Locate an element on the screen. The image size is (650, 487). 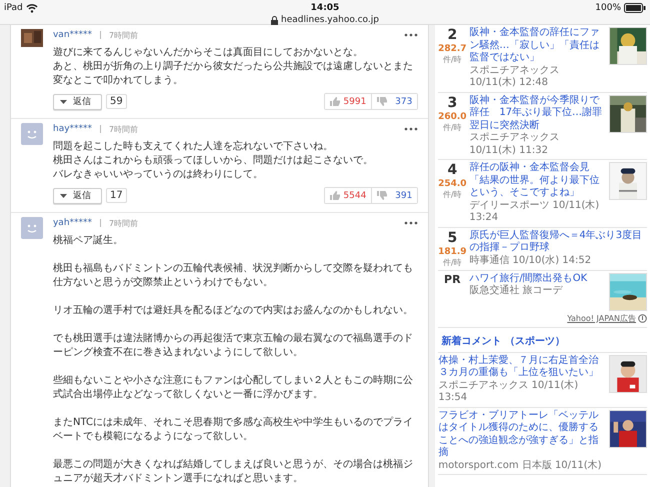
article-source: スポニチアネックス 10/11(木) 13:54 is located at coordinates (509, 392).